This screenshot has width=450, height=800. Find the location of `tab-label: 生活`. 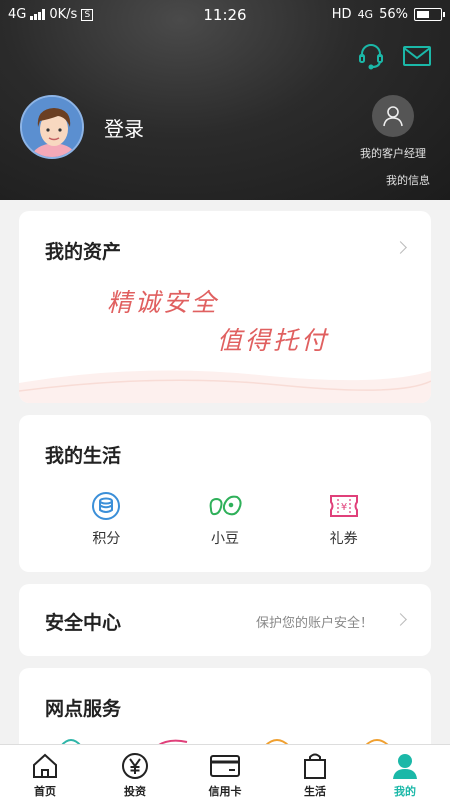

tab-label: 生活 is located at coordinates (315, 791).